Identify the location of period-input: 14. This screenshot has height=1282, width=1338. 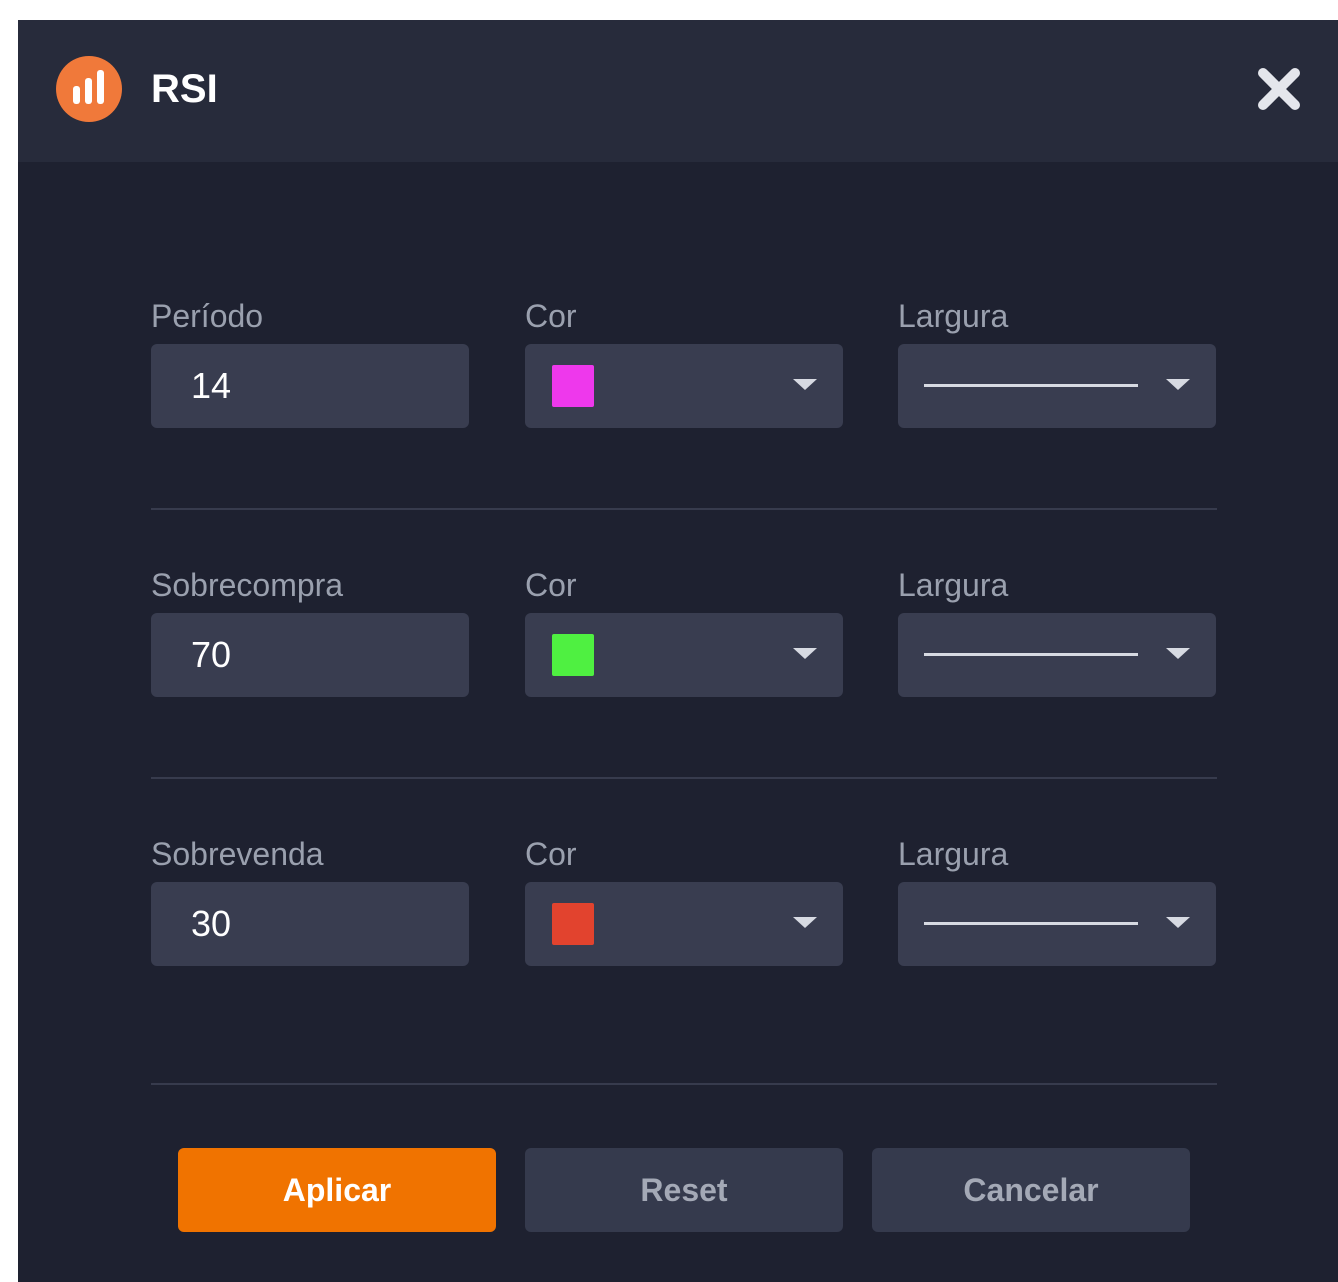
(310, 386).